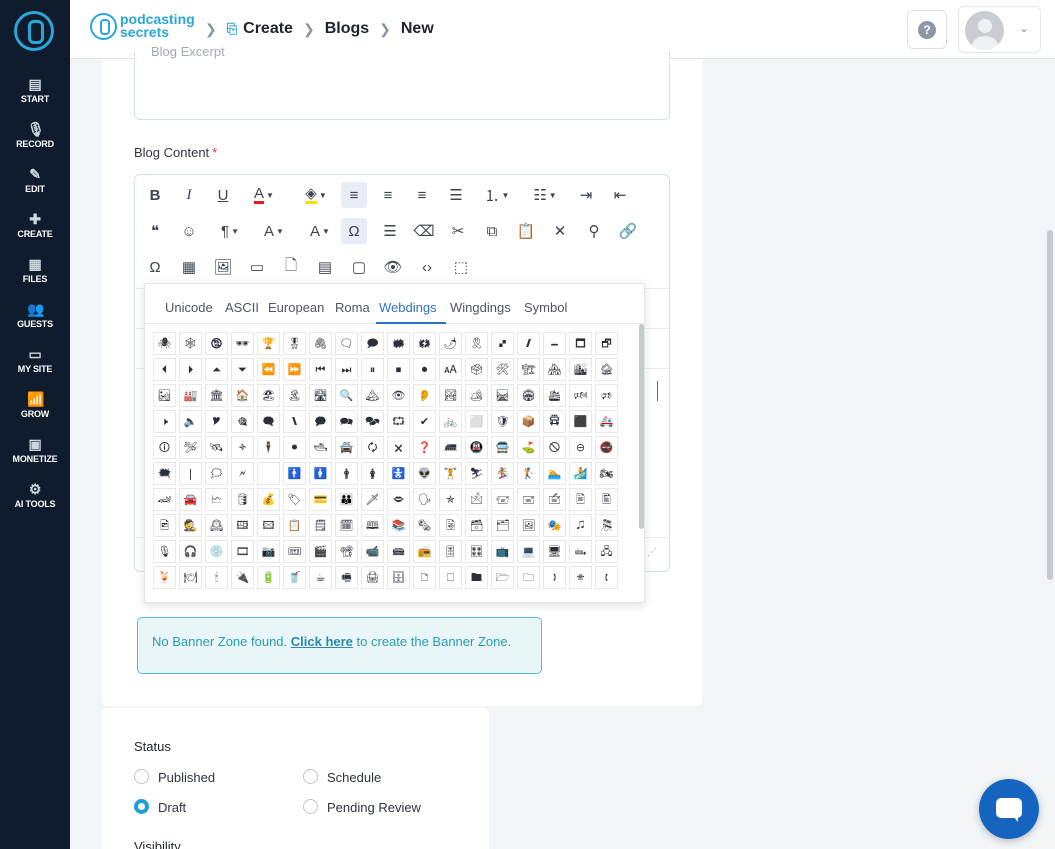  What do you see at coordinates (230, 231) in the screenshot?
I see `paragraph-format-icon: ¶ ▼` at bounding box center [230, 231].